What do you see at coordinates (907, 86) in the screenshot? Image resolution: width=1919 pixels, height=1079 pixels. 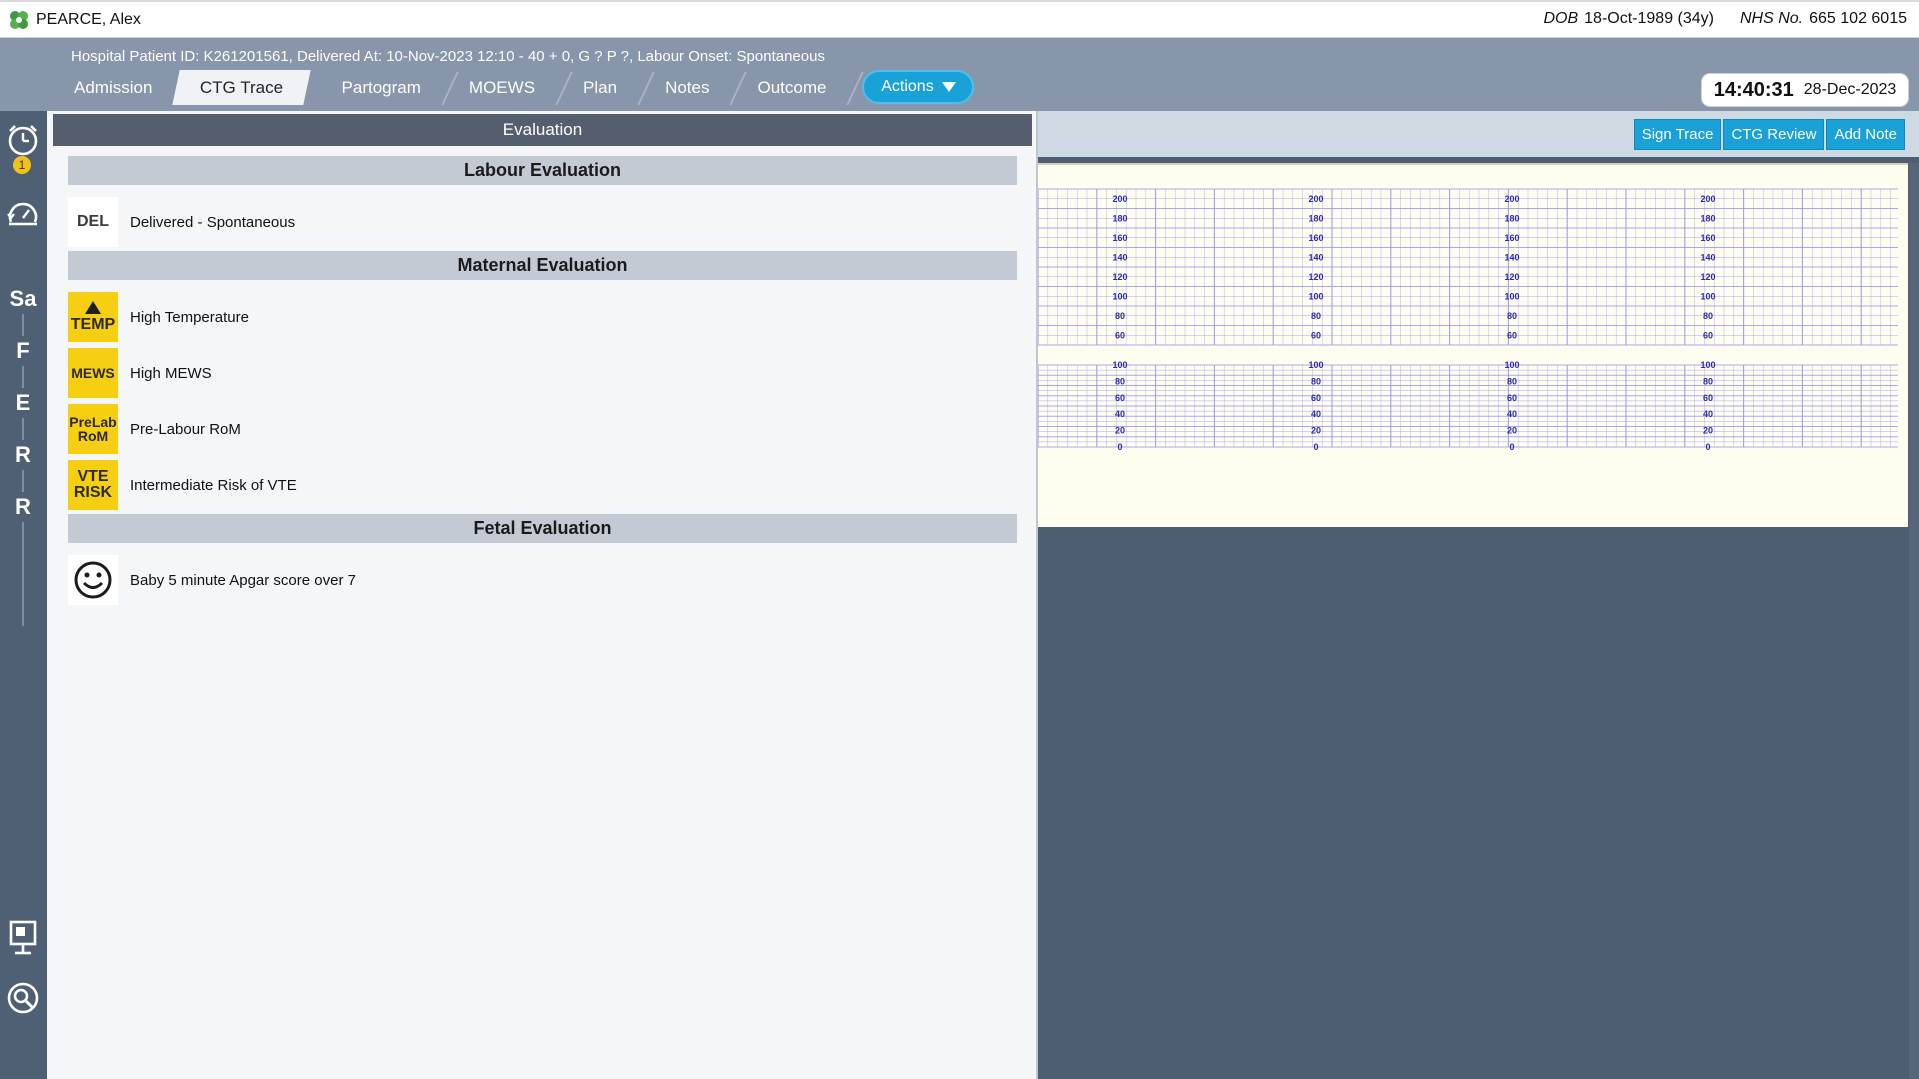 I see `actions-label: Actions` at bounding box center [907, 86].